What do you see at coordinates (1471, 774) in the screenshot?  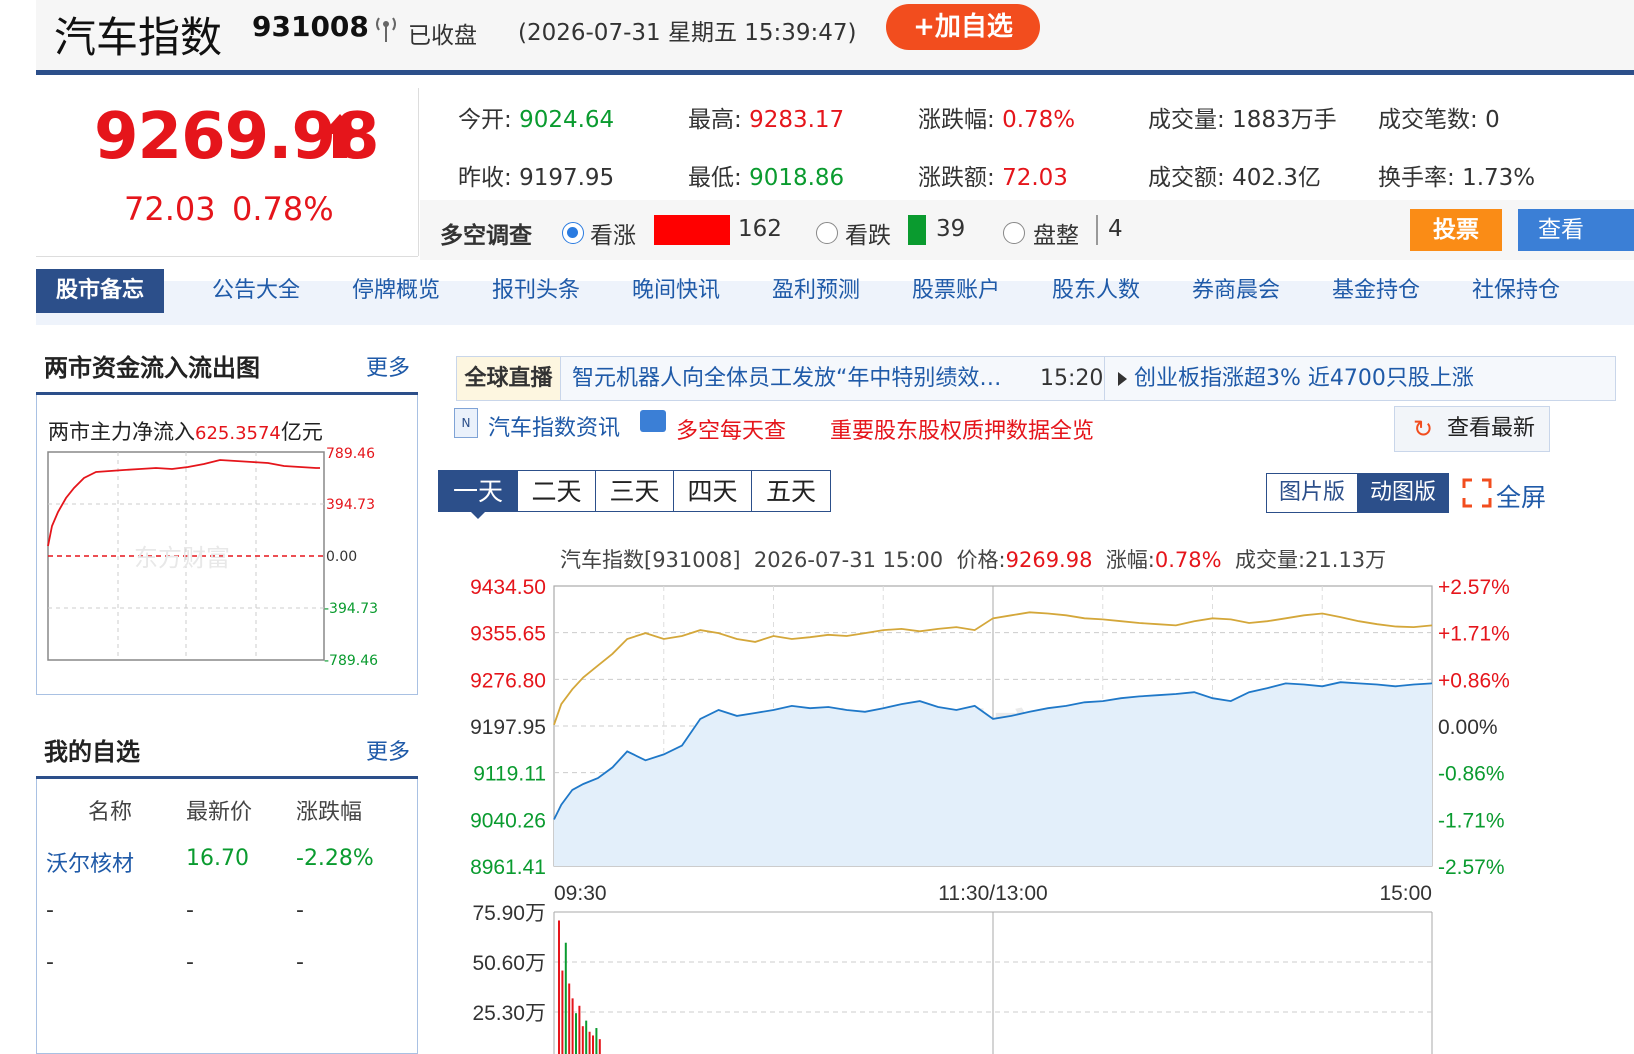 I see `y-tick-right: -0.86%` at bounding box center [1471, 774].